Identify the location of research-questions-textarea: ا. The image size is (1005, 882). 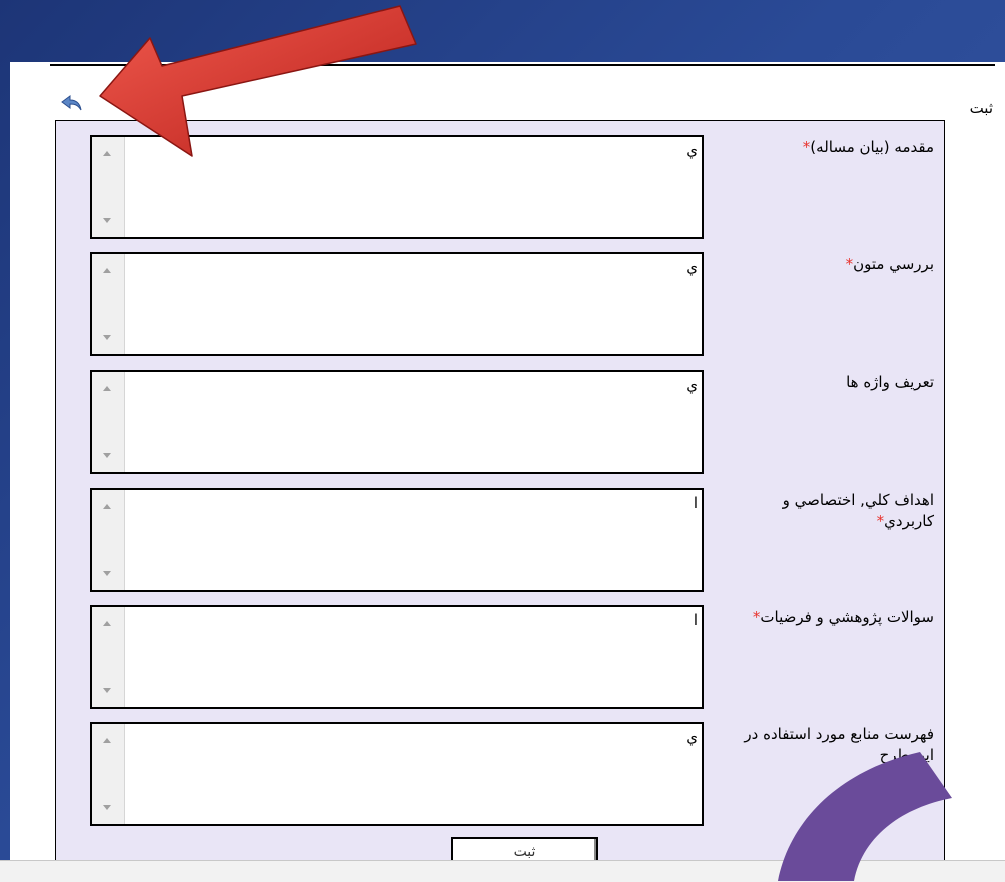
(397, 657).